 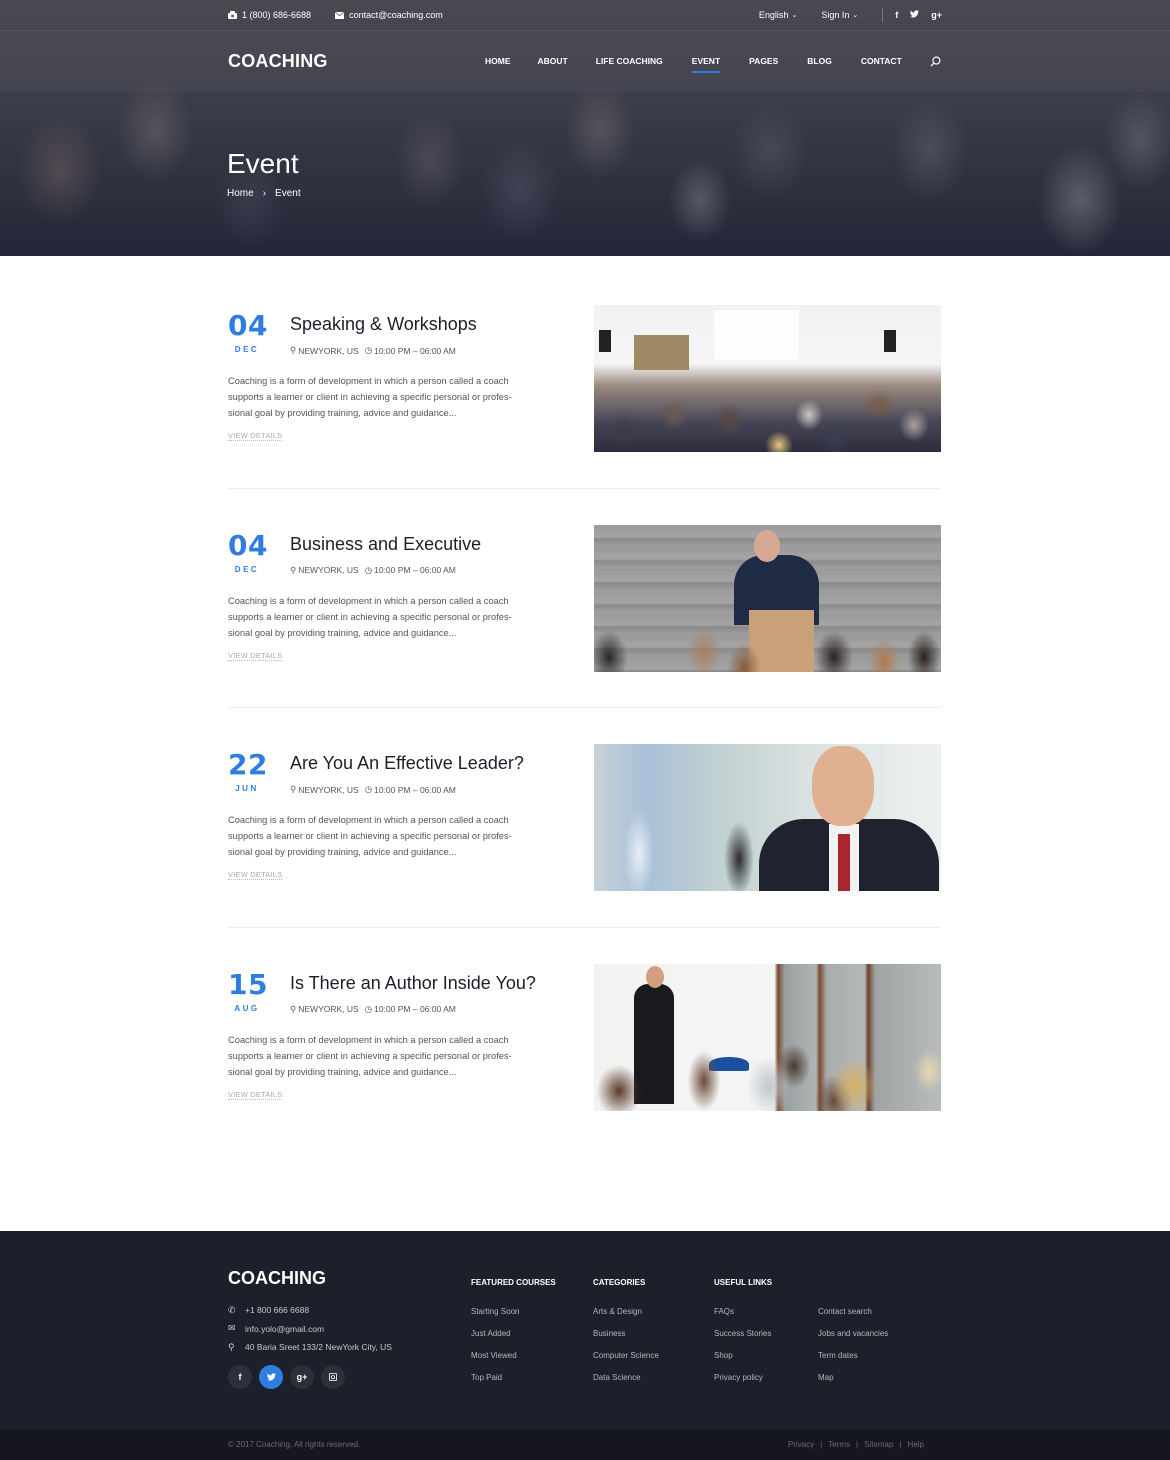 I want to click on divider, so click(x=584, y=488).